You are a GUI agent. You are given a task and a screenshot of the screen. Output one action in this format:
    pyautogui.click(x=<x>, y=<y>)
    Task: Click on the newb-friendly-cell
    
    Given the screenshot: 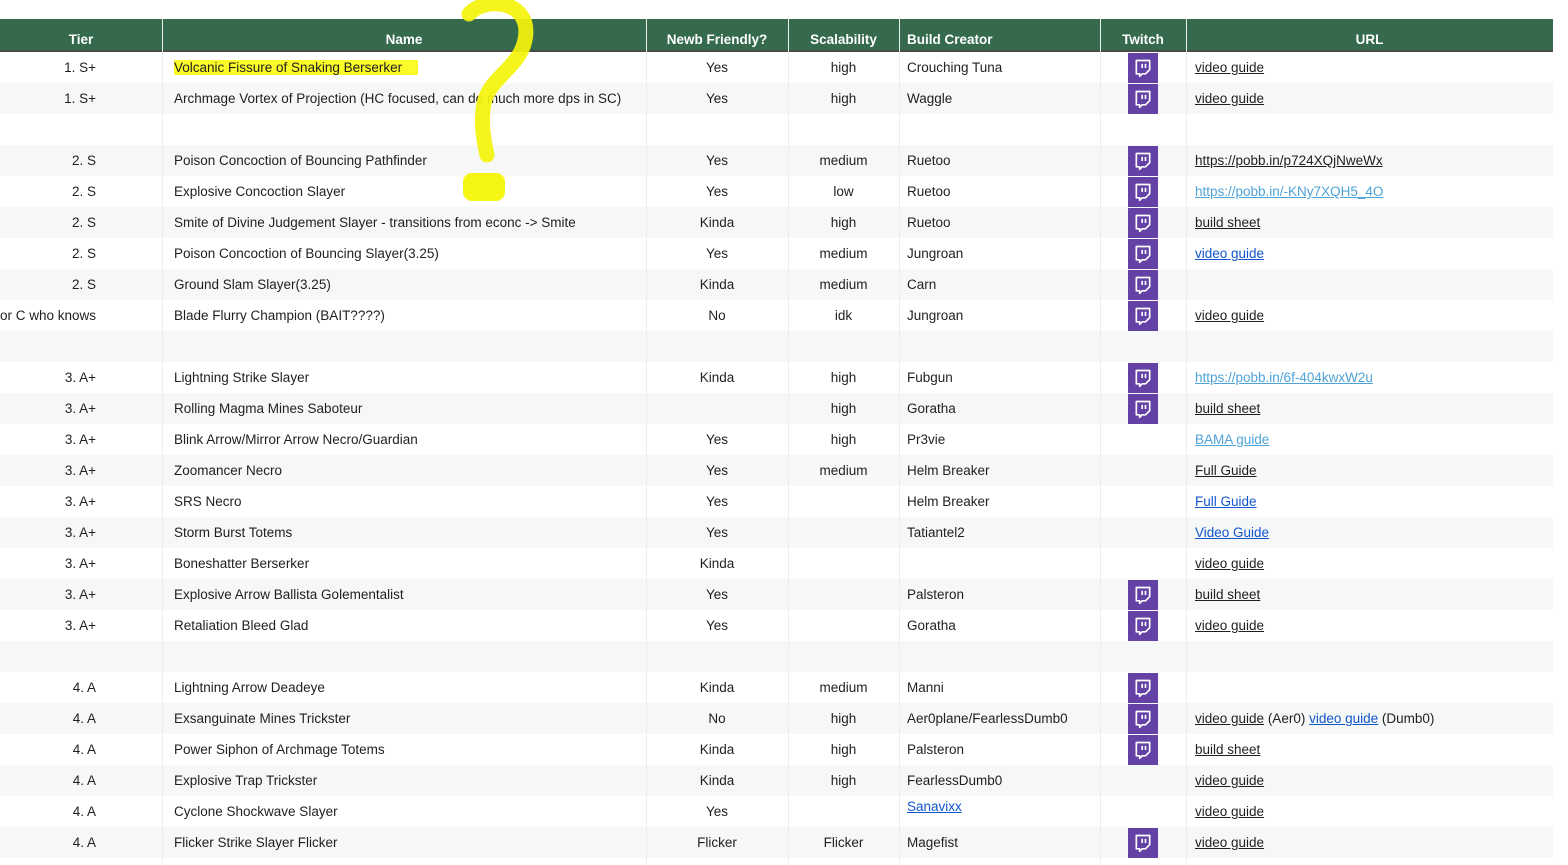 What is the action you would take?
    pyautogui.click(x=717, y=408)
    